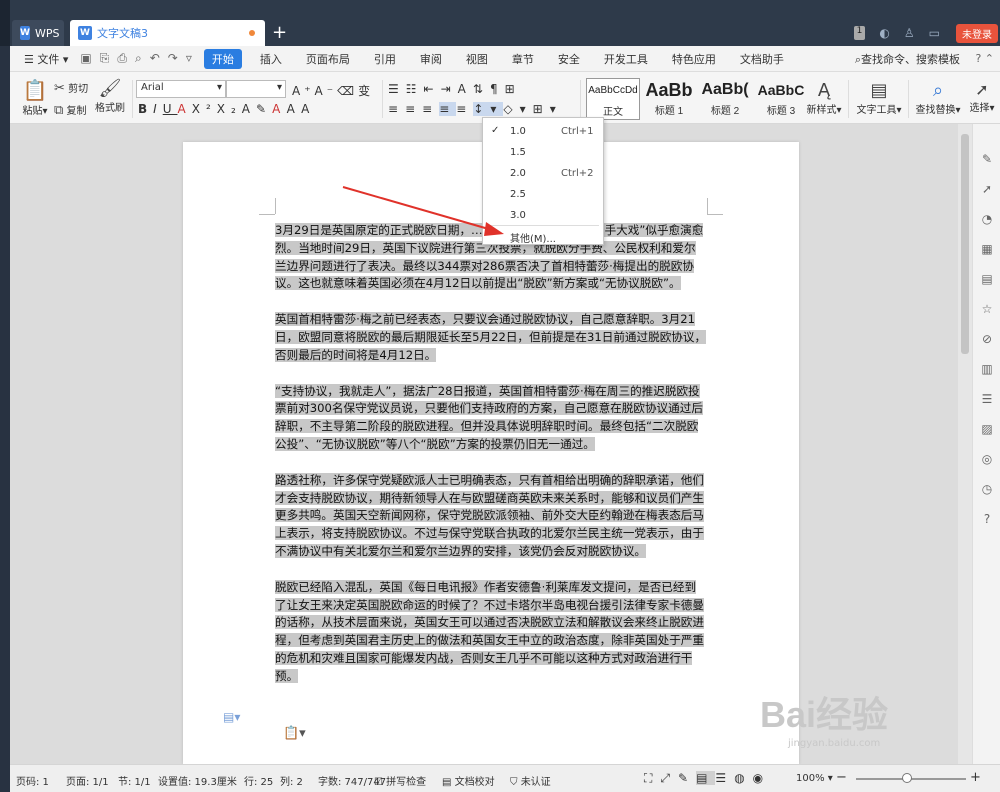 The height and width of the screenshot is (792, 1000). I want to click on help-button: ?, so click(978, 58).